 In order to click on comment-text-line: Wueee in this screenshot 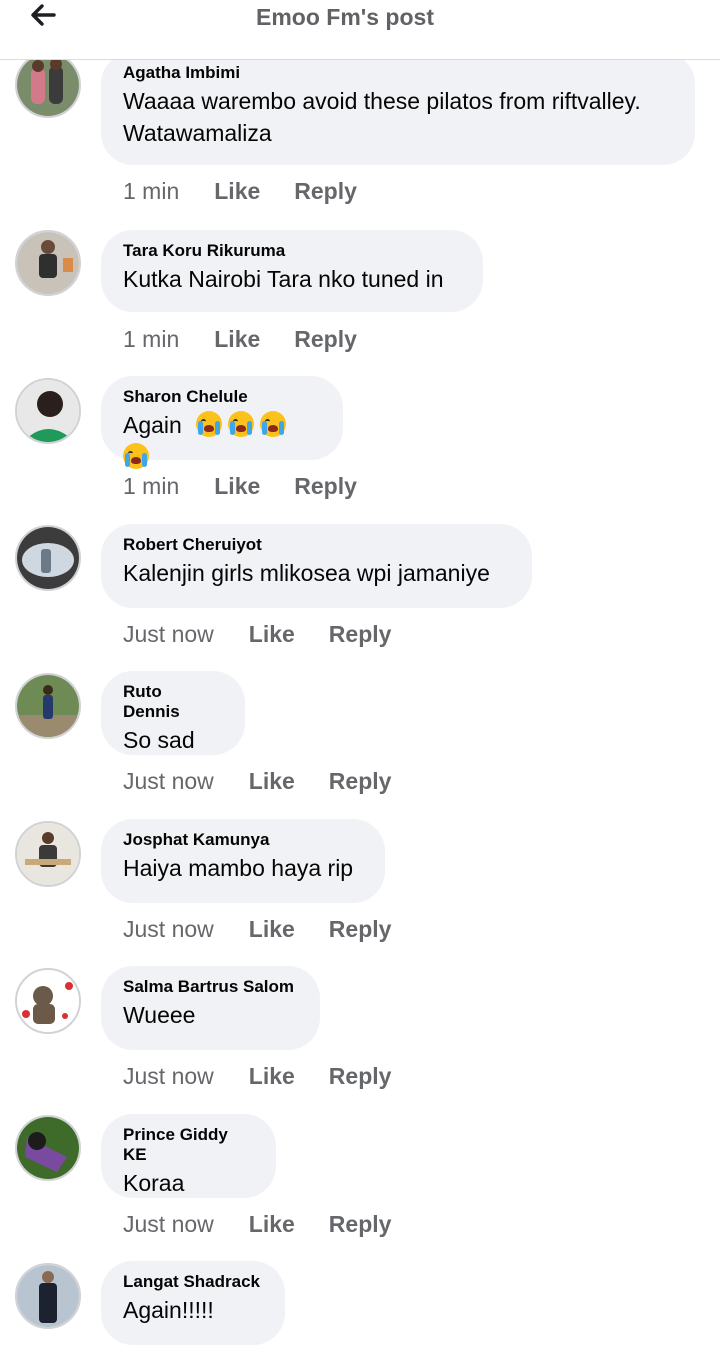, I will do `click(159, 1015)`.